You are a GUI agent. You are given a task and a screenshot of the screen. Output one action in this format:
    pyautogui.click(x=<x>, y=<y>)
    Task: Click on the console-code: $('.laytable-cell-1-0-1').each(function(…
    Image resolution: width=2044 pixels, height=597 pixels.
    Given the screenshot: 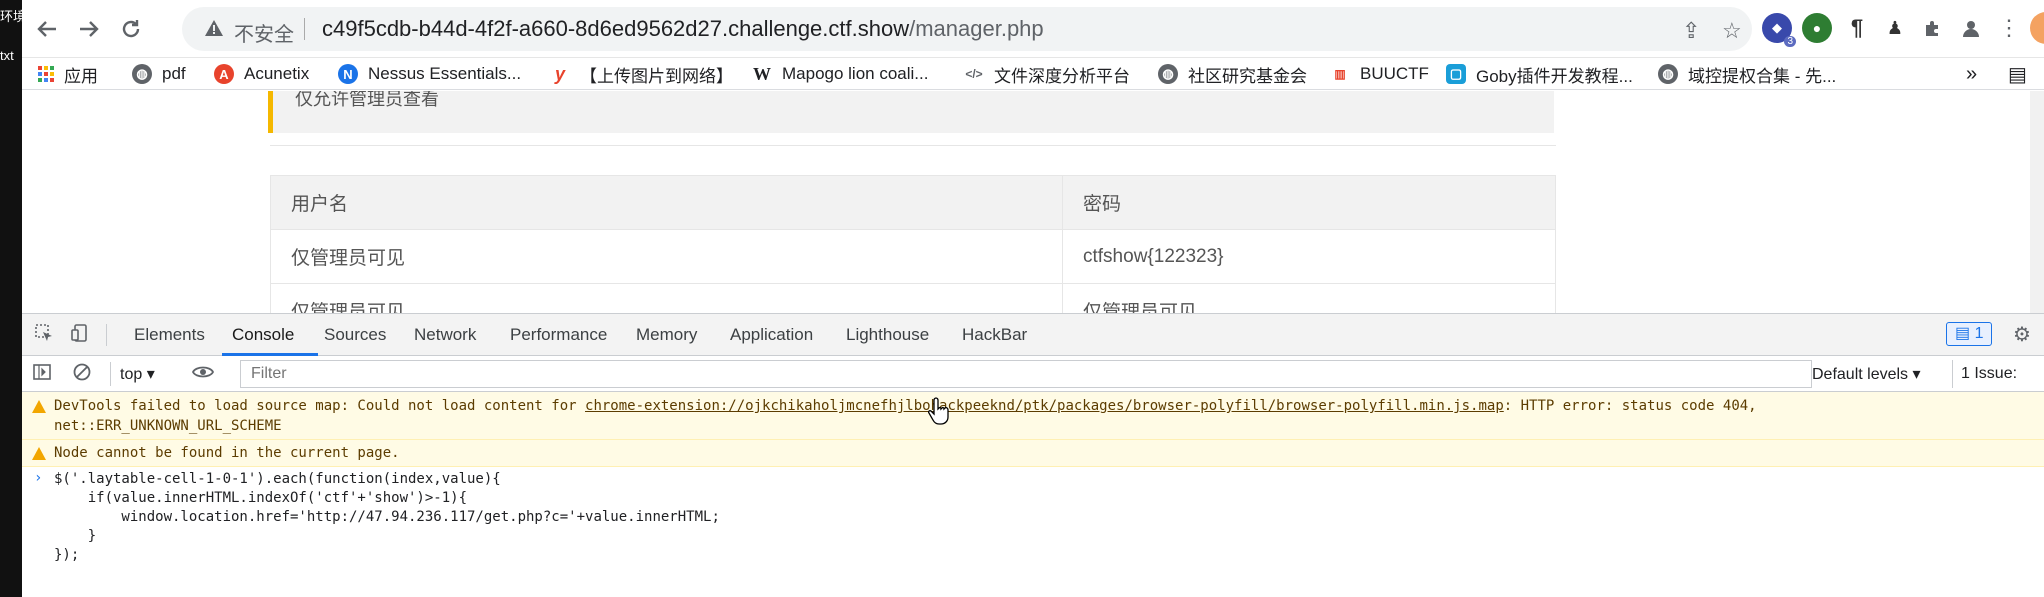 What is the action you would take?
    pyautogui.click(x=387, y=517)
    